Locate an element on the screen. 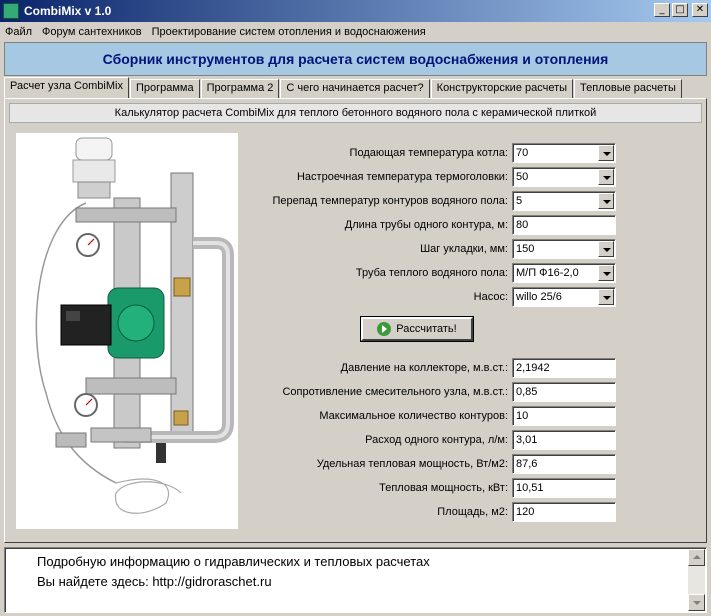 This screenshot has height=616, width=711. input-row-boiler-temp: Подающая температура котла: 70 is located at coordinates (356, 153).